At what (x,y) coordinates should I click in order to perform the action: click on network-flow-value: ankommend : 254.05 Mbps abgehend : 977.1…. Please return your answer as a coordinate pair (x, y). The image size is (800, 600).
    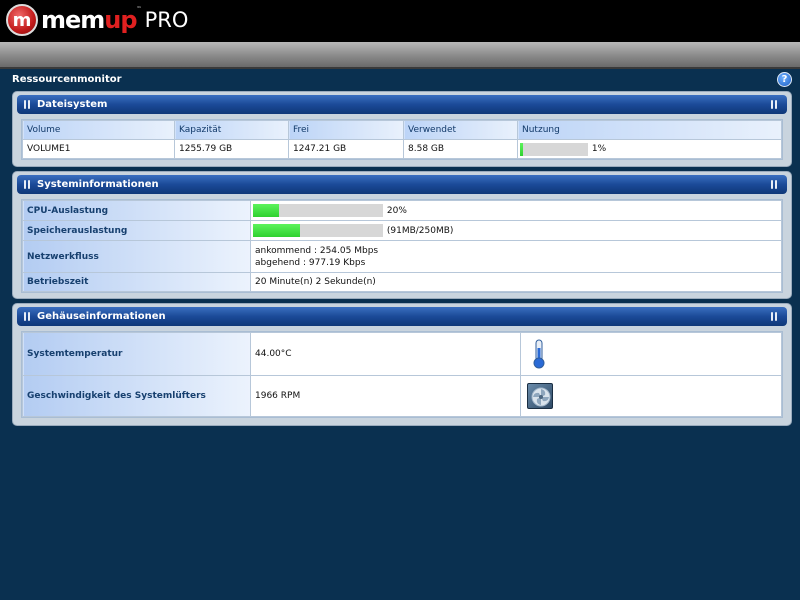
    Looking at the image, I should click on (516, 256).